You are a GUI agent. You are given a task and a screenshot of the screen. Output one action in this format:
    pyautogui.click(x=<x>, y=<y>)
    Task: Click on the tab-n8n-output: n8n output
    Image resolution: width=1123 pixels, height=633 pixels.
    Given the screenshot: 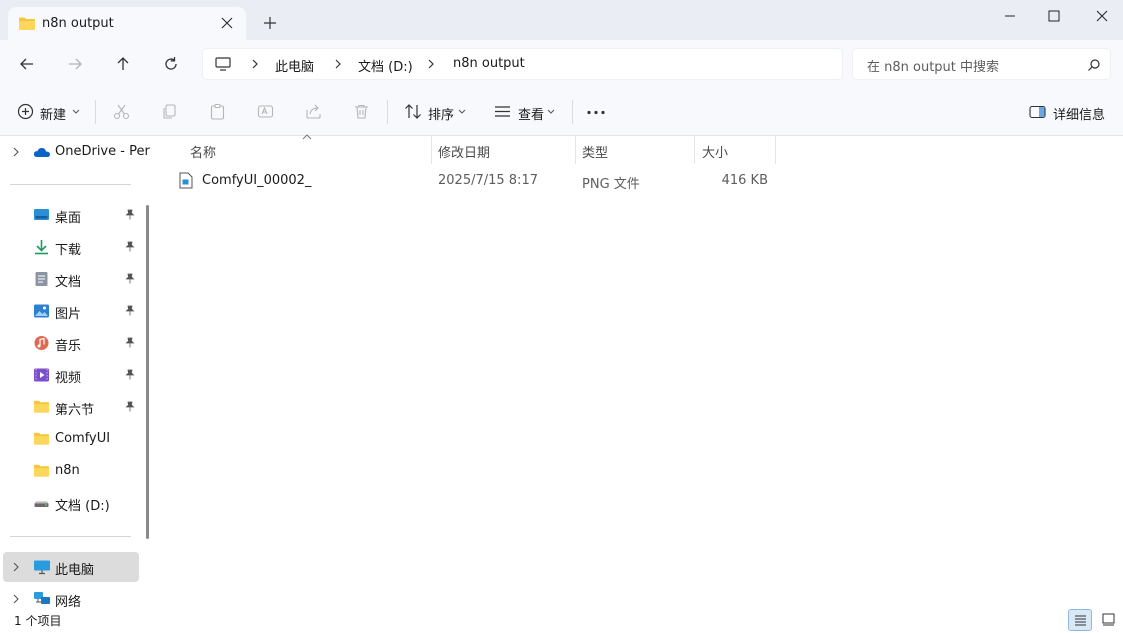 What is the action you would take?
    pyautogui.click(x=127, y=23)
    